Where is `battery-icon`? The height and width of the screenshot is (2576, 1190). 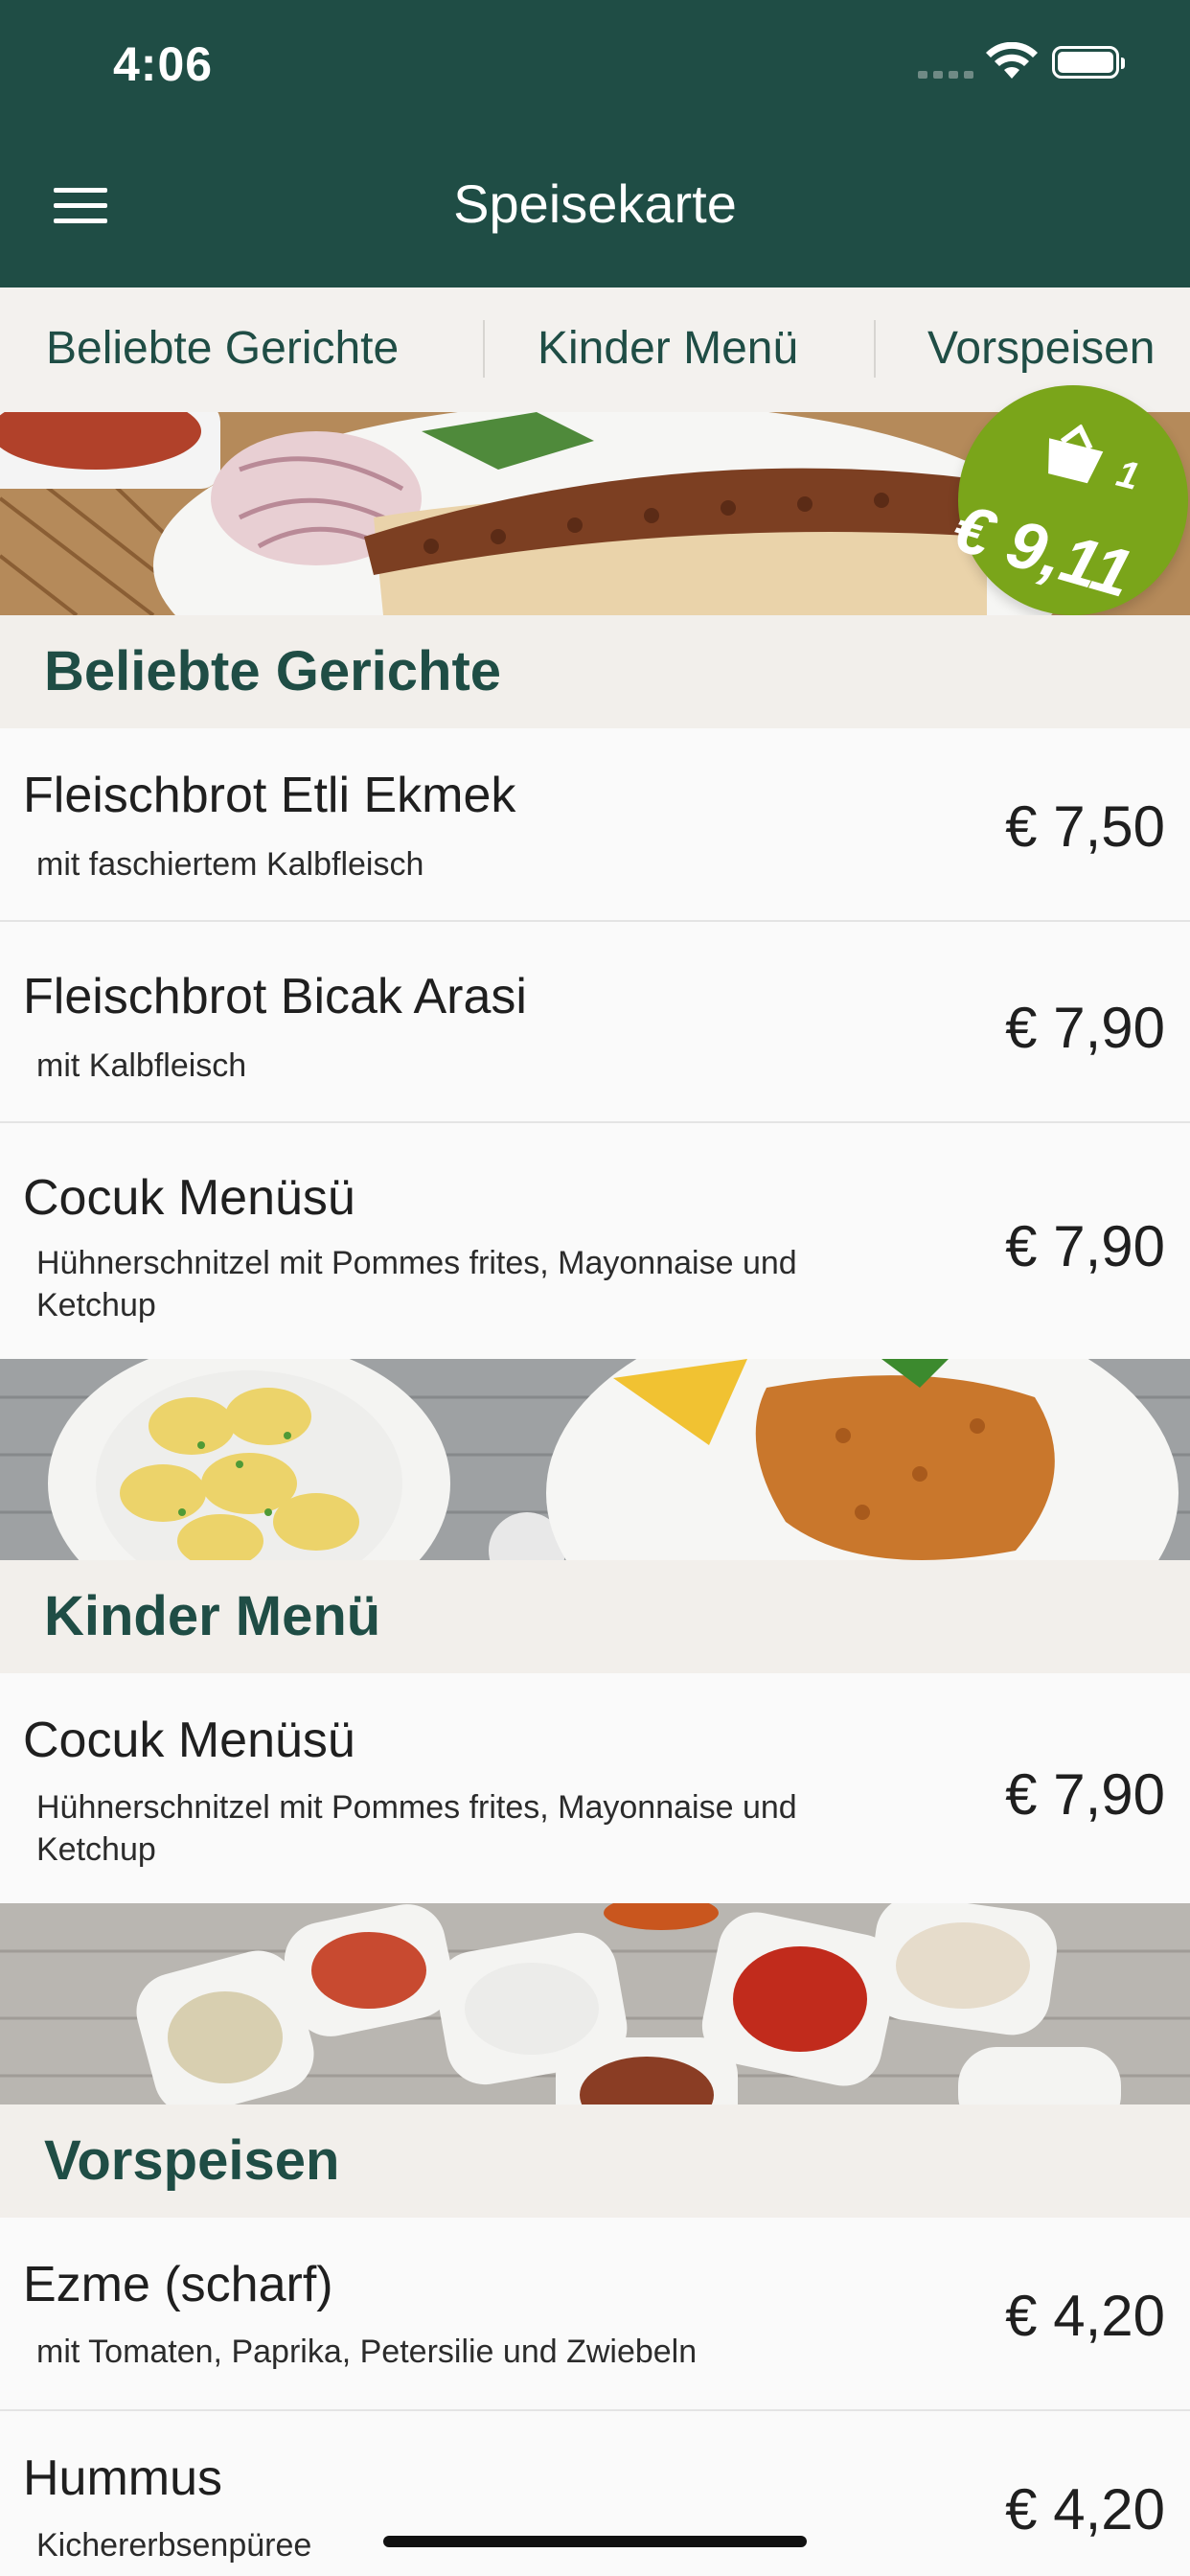
battery-icon is located at coordinates (1089, 63).